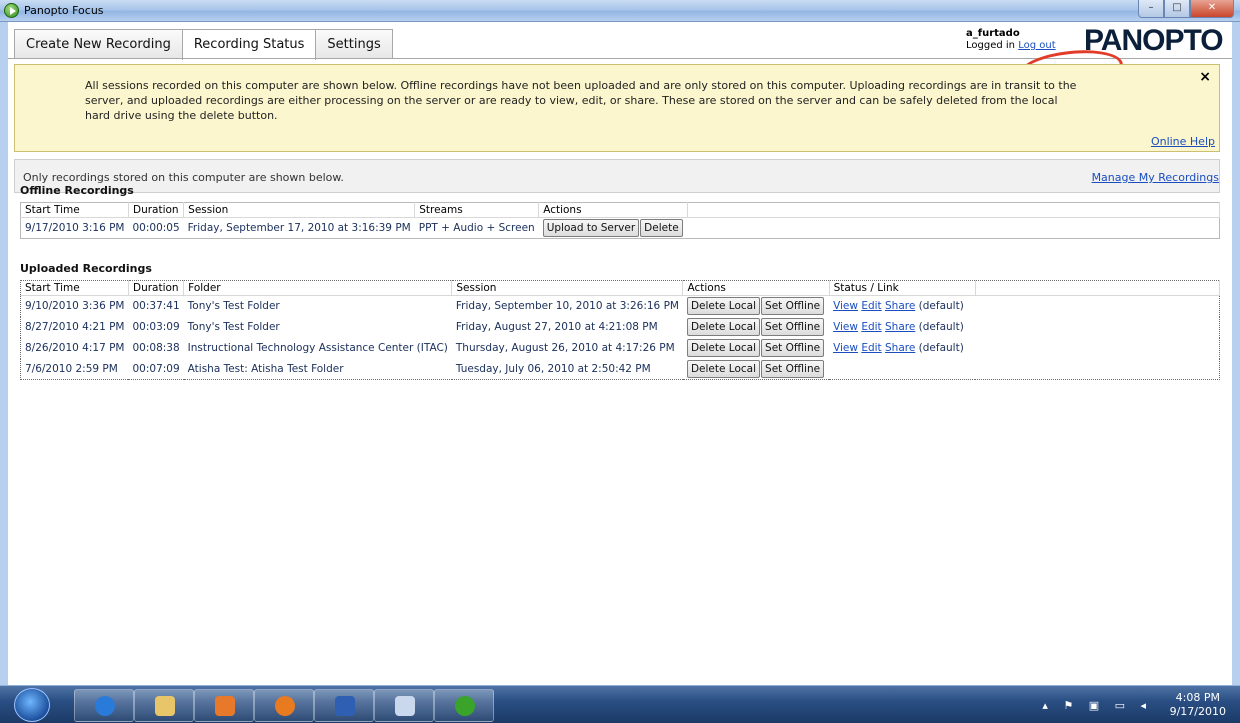 This screenshot has width=1240, height=723. What do you see at coordinates (1097, 705) in the screenshot?
I see `system-tray-icons: ▴ ⚑ ▣ ▭ ◂` at bounding box center [1097, 705].